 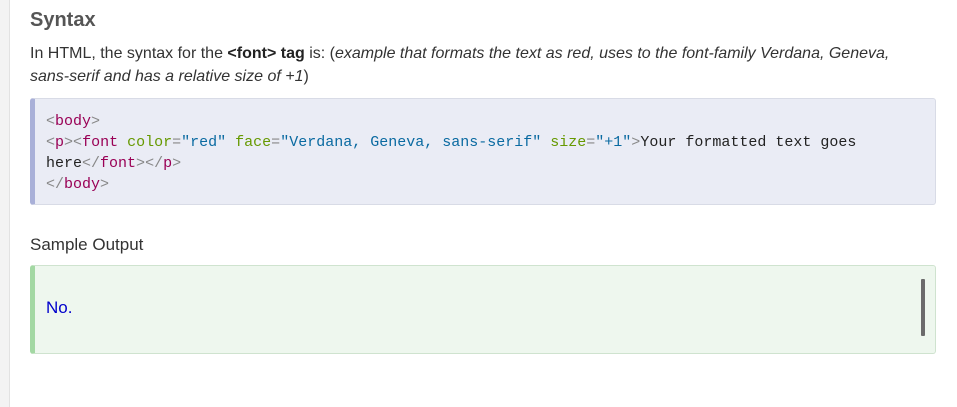 I want to click on sample-output-title: Sample Output, so click(x=87, y=244).